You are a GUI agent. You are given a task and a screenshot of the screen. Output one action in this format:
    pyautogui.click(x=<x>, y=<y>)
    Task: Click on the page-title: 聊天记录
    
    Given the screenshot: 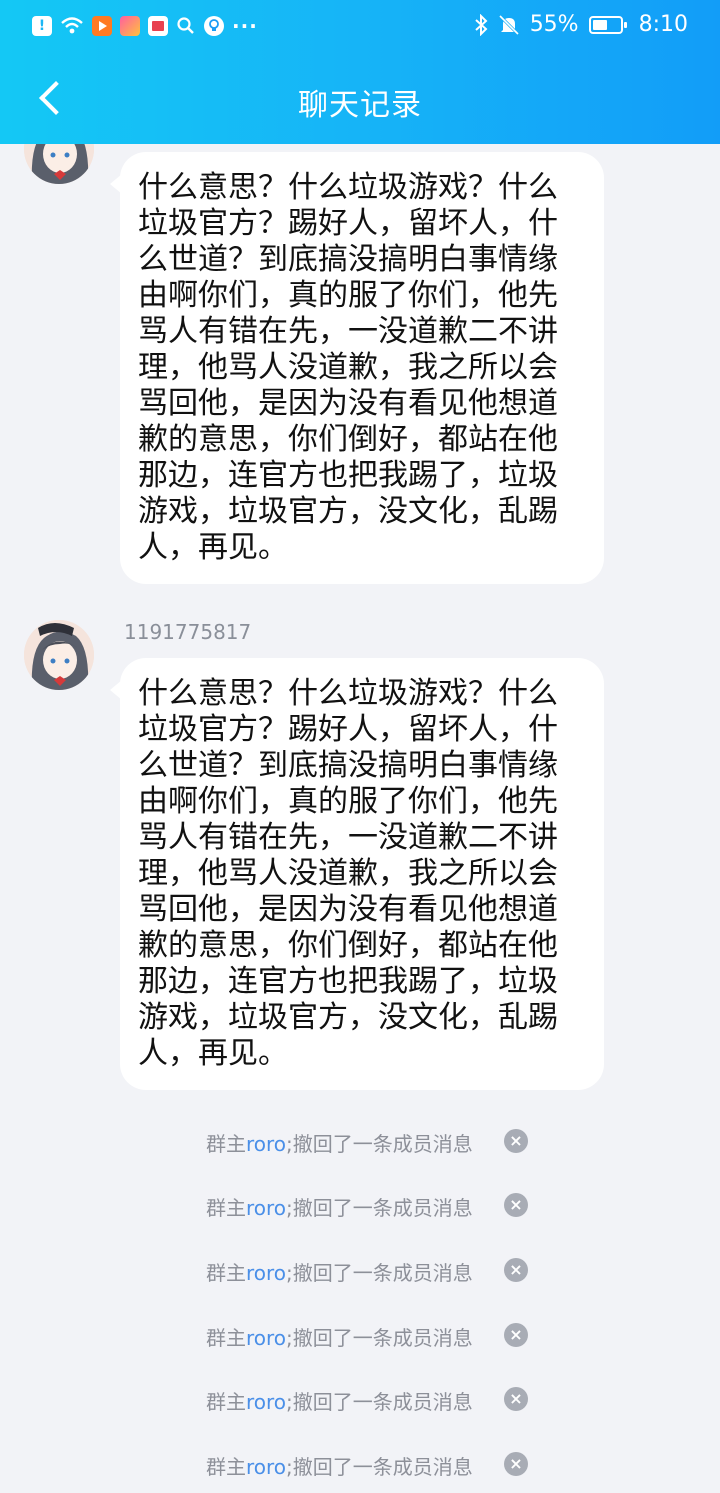 What is the action you would take?
    pyautogui.click(x=360, y=105)
    